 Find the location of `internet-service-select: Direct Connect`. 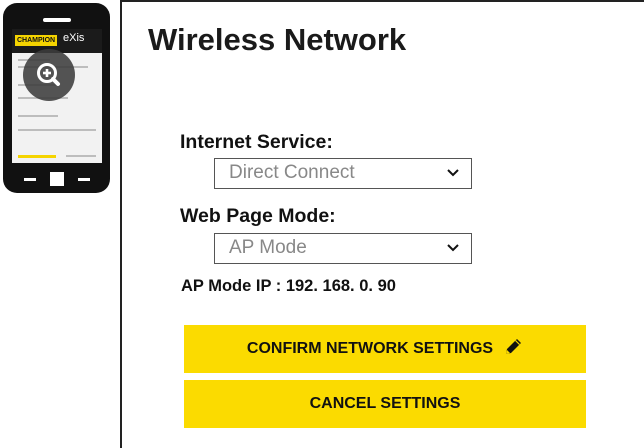

internet-service-select: Direct Connect is located at coordinates (343, 173).